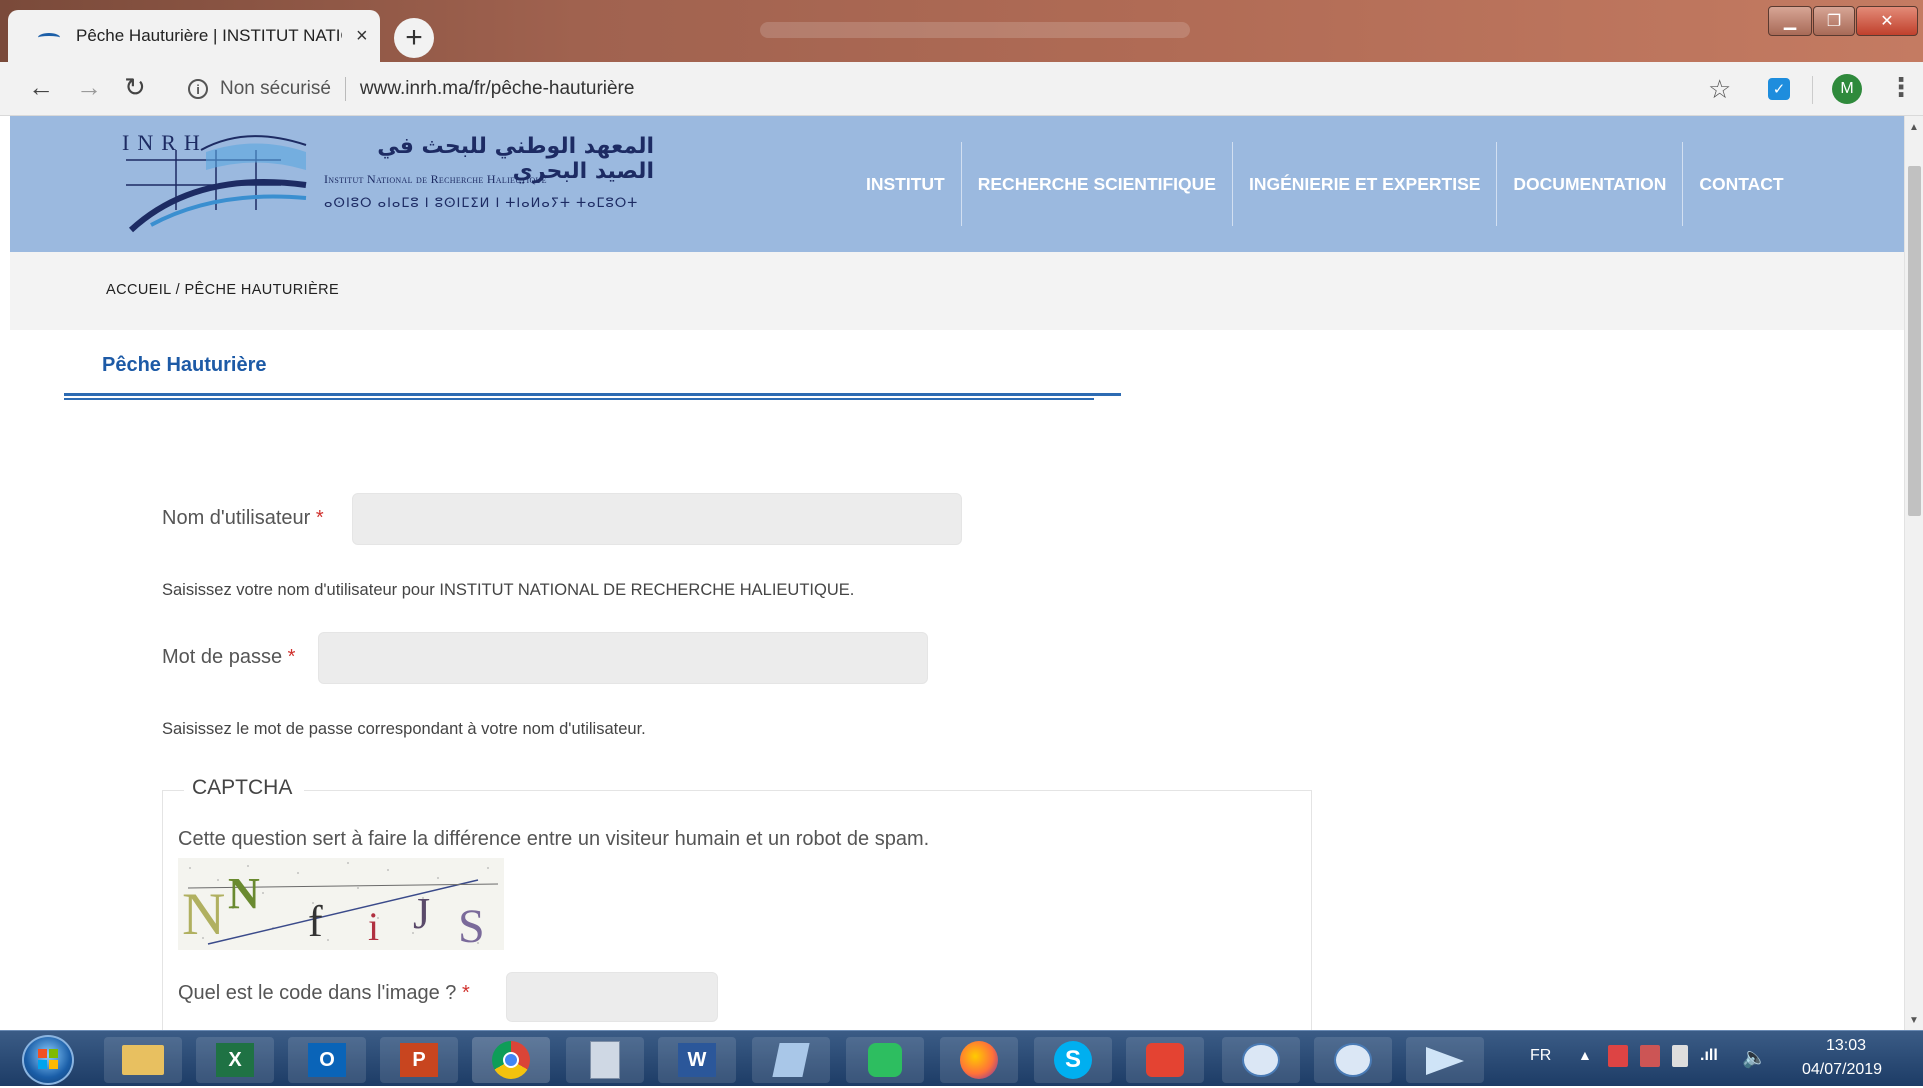 The width and height of the screenshot is (1923, 1088). Describe the element at coordinates (1842, 1070) in the screenshot. I see `clock-date: 04/07/2019` at that location.